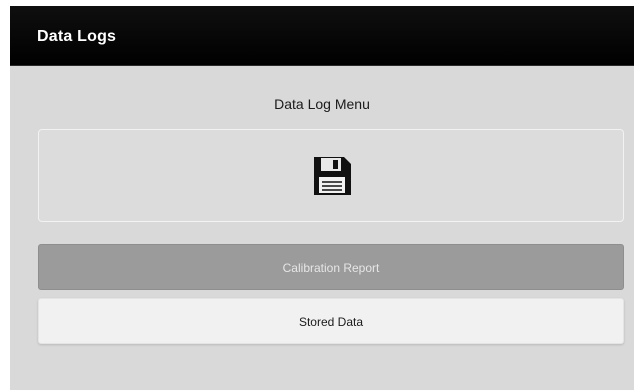  Describe the element at coordinates (322, 104) in the screenshot. I see `menu-heading: Data Log Menu` at that location.